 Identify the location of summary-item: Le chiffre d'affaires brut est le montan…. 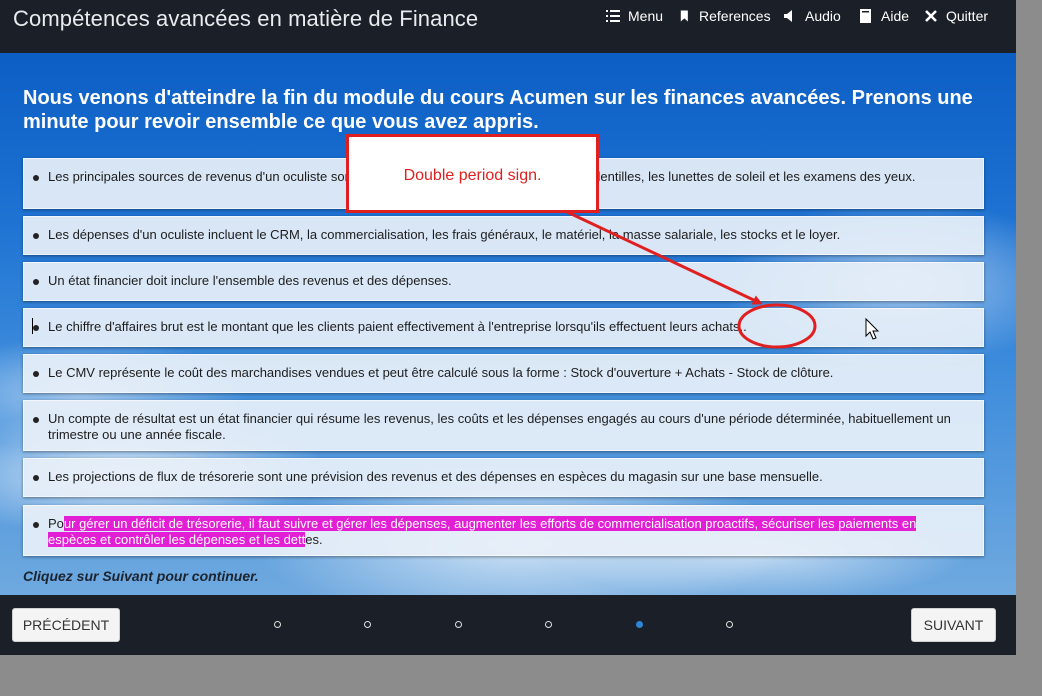
(503, 327).